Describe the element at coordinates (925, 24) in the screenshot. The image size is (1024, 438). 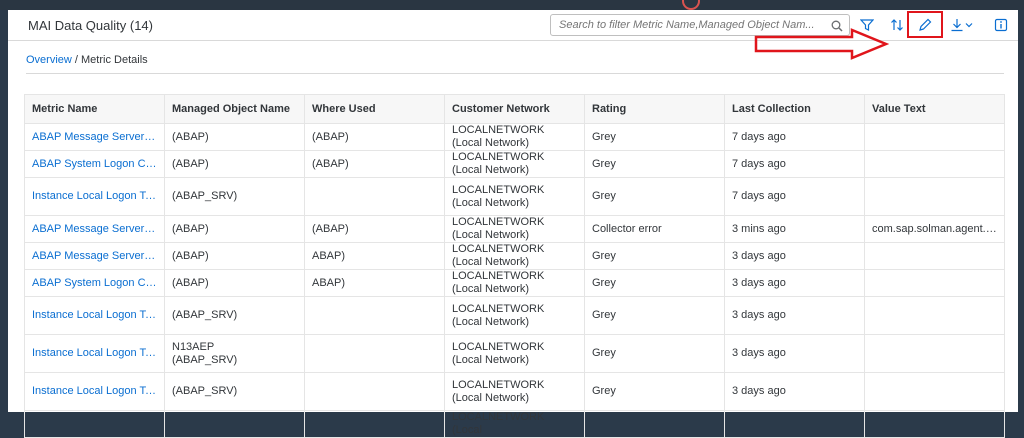
I see `edit-highlight-box` at that location.